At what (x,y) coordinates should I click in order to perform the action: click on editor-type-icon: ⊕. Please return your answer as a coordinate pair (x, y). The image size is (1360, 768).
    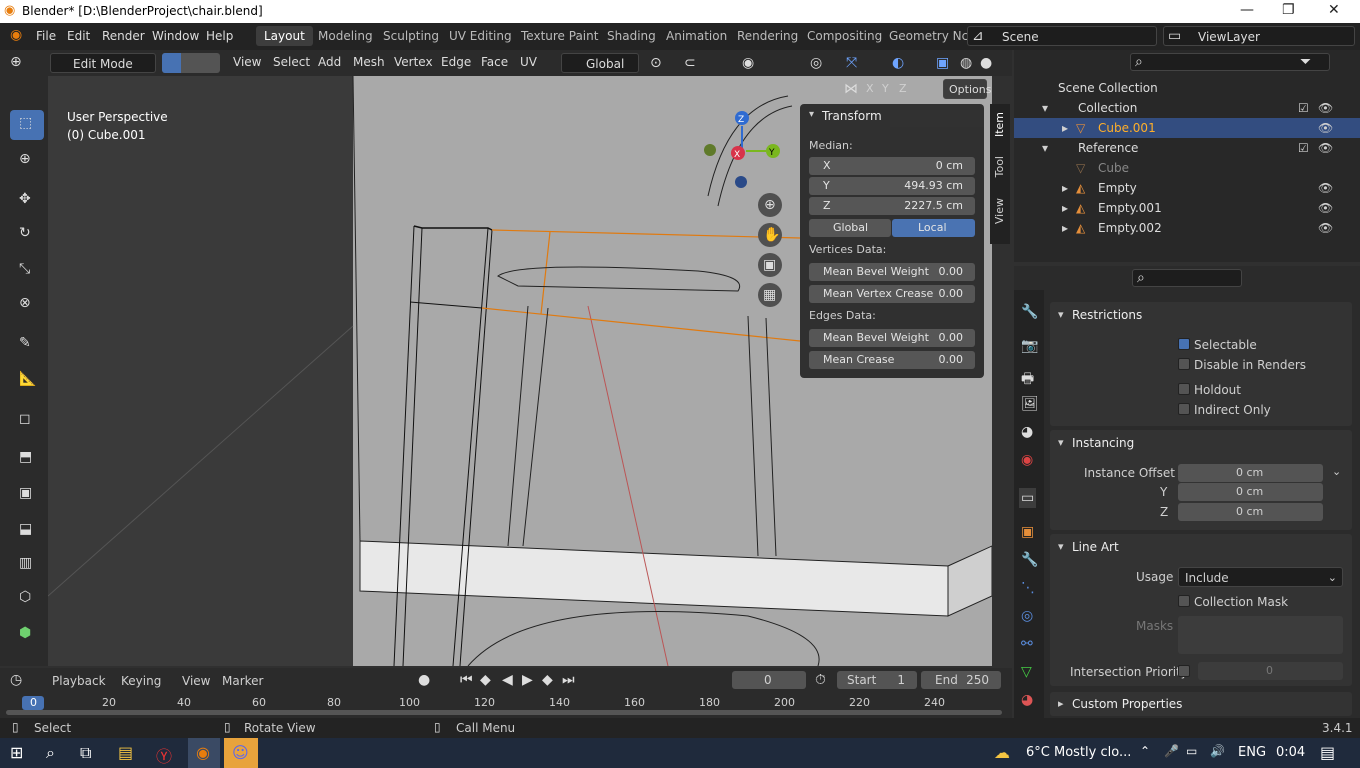
    Looking at the image, I should click on (16, 62).